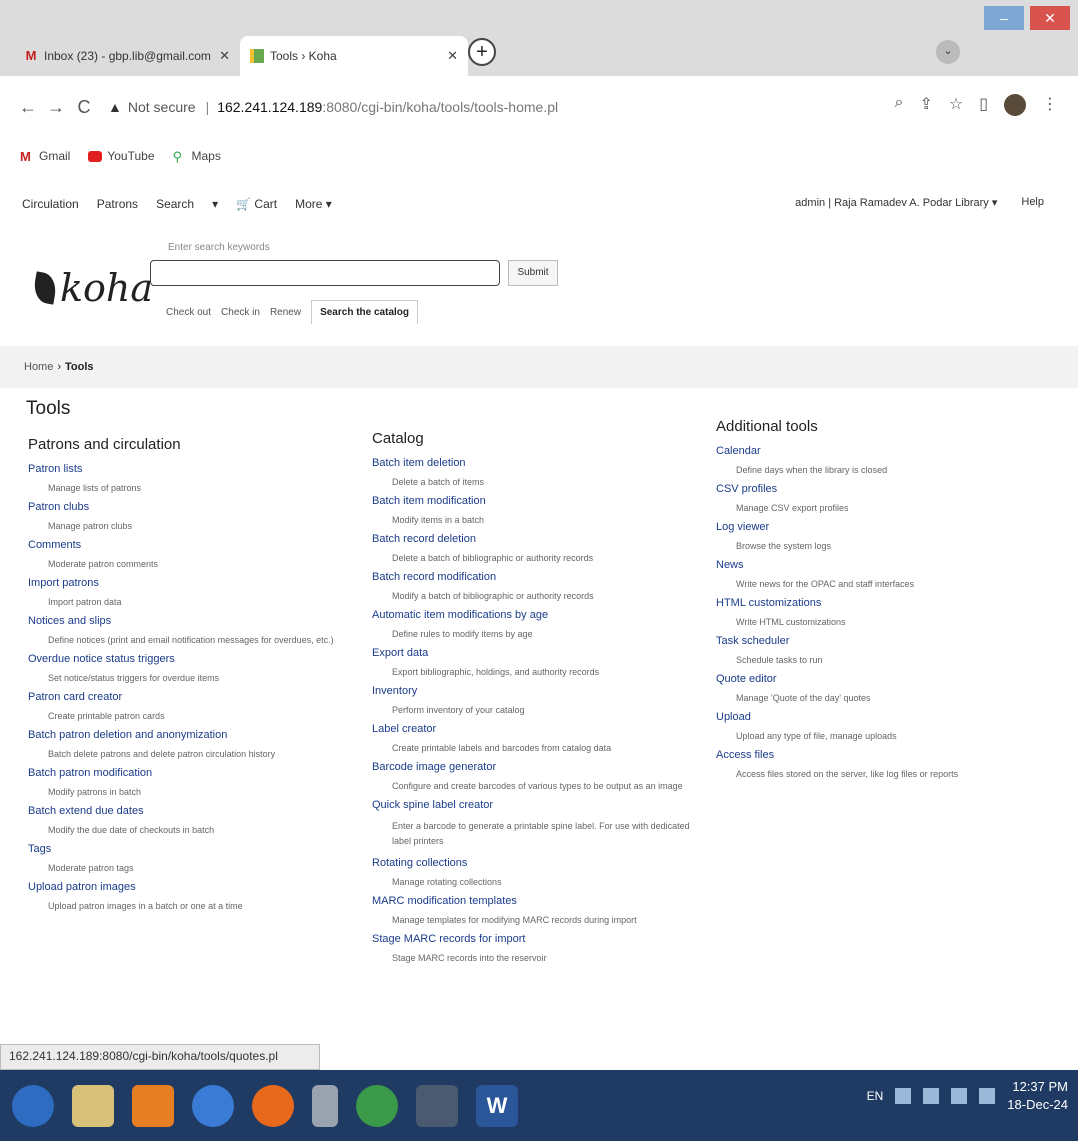  Describe the element at coordinates (104, 444) in the screenshot. I see `column-heading: Patrons and circulation` at that location.